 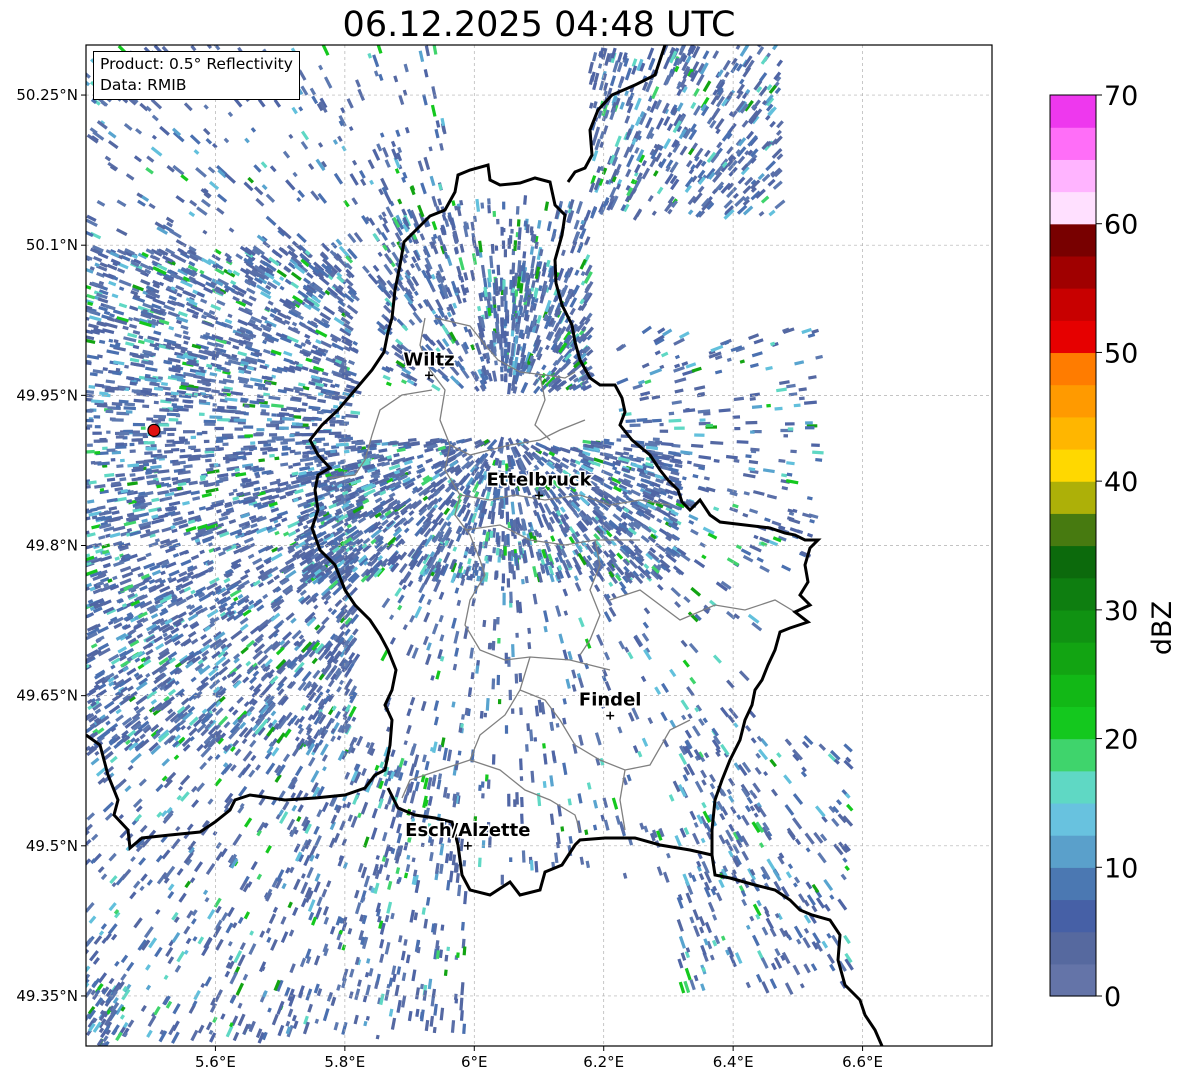 I want to click on colorbar-tick-label: 0, so click(x=1112, y=997).